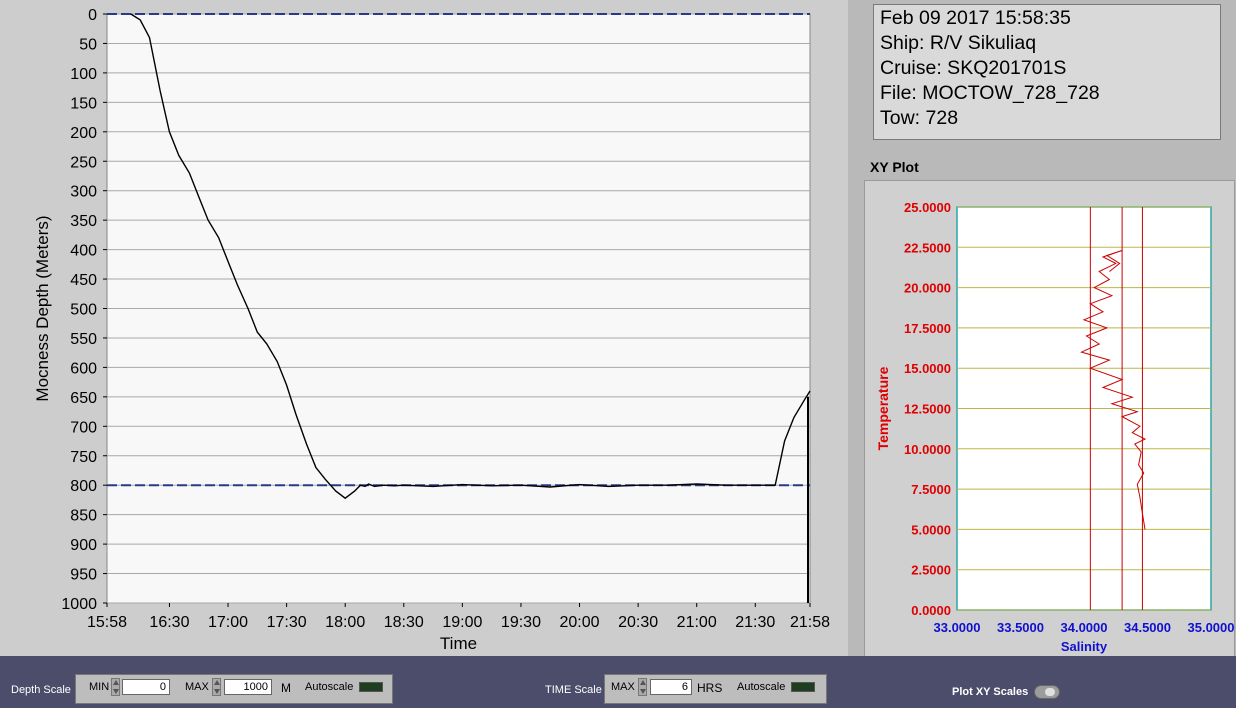 This screenshot has width=1236, height=708. What do you see at coordinates (99, 687) in the screenshot?
I see `depth-min-label: MIN` at bounding box center [99, 687].